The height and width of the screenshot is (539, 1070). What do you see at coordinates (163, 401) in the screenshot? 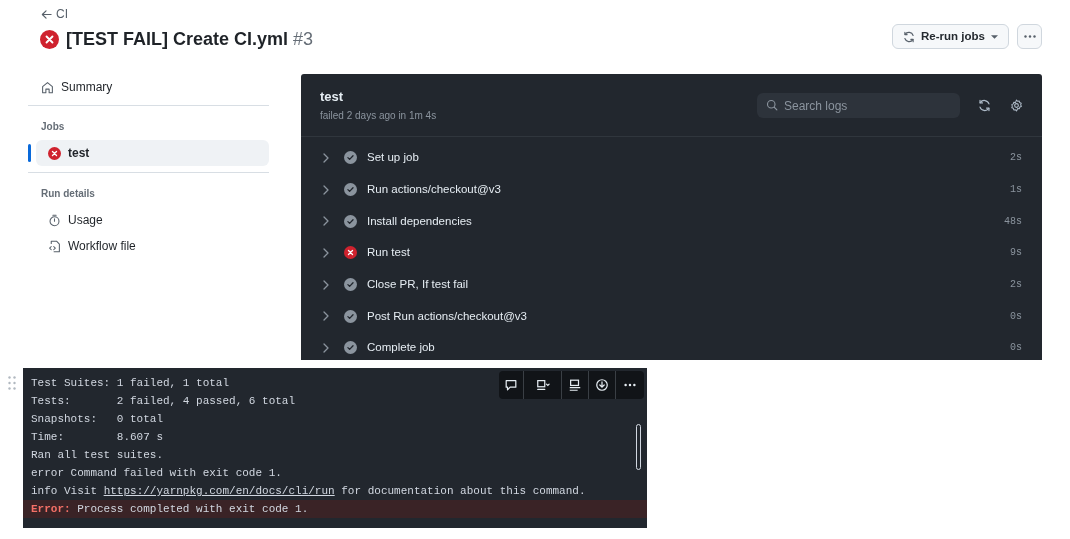
I see `log-line: Tests: 2 failed, 4 passed, 6 total` at bounding box center [163, 401].